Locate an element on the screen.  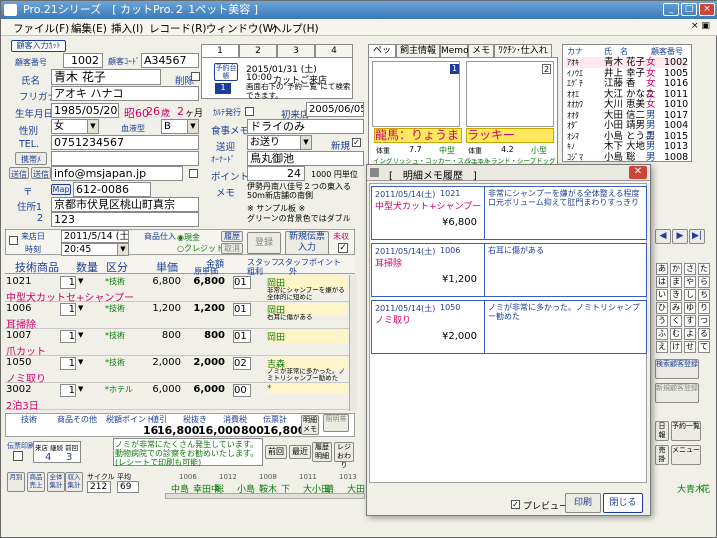
email-checkbox is located at coordinates (193, 173).